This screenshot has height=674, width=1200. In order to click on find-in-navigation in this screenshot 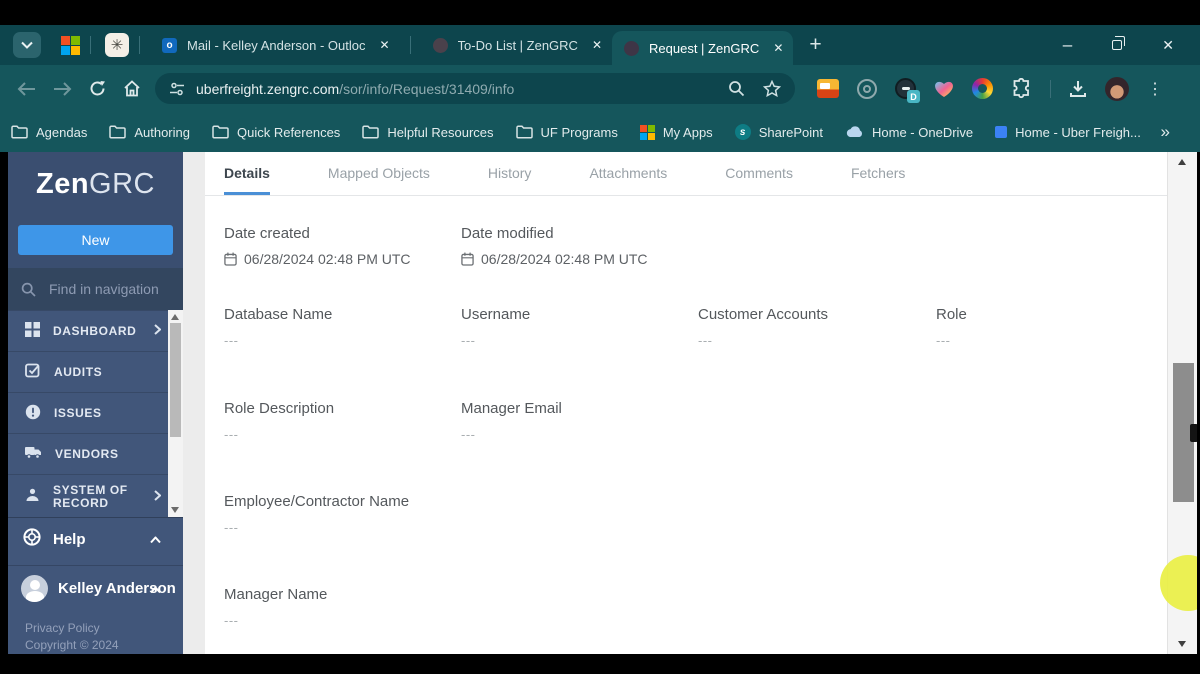, I will do `click(95, 289)`.